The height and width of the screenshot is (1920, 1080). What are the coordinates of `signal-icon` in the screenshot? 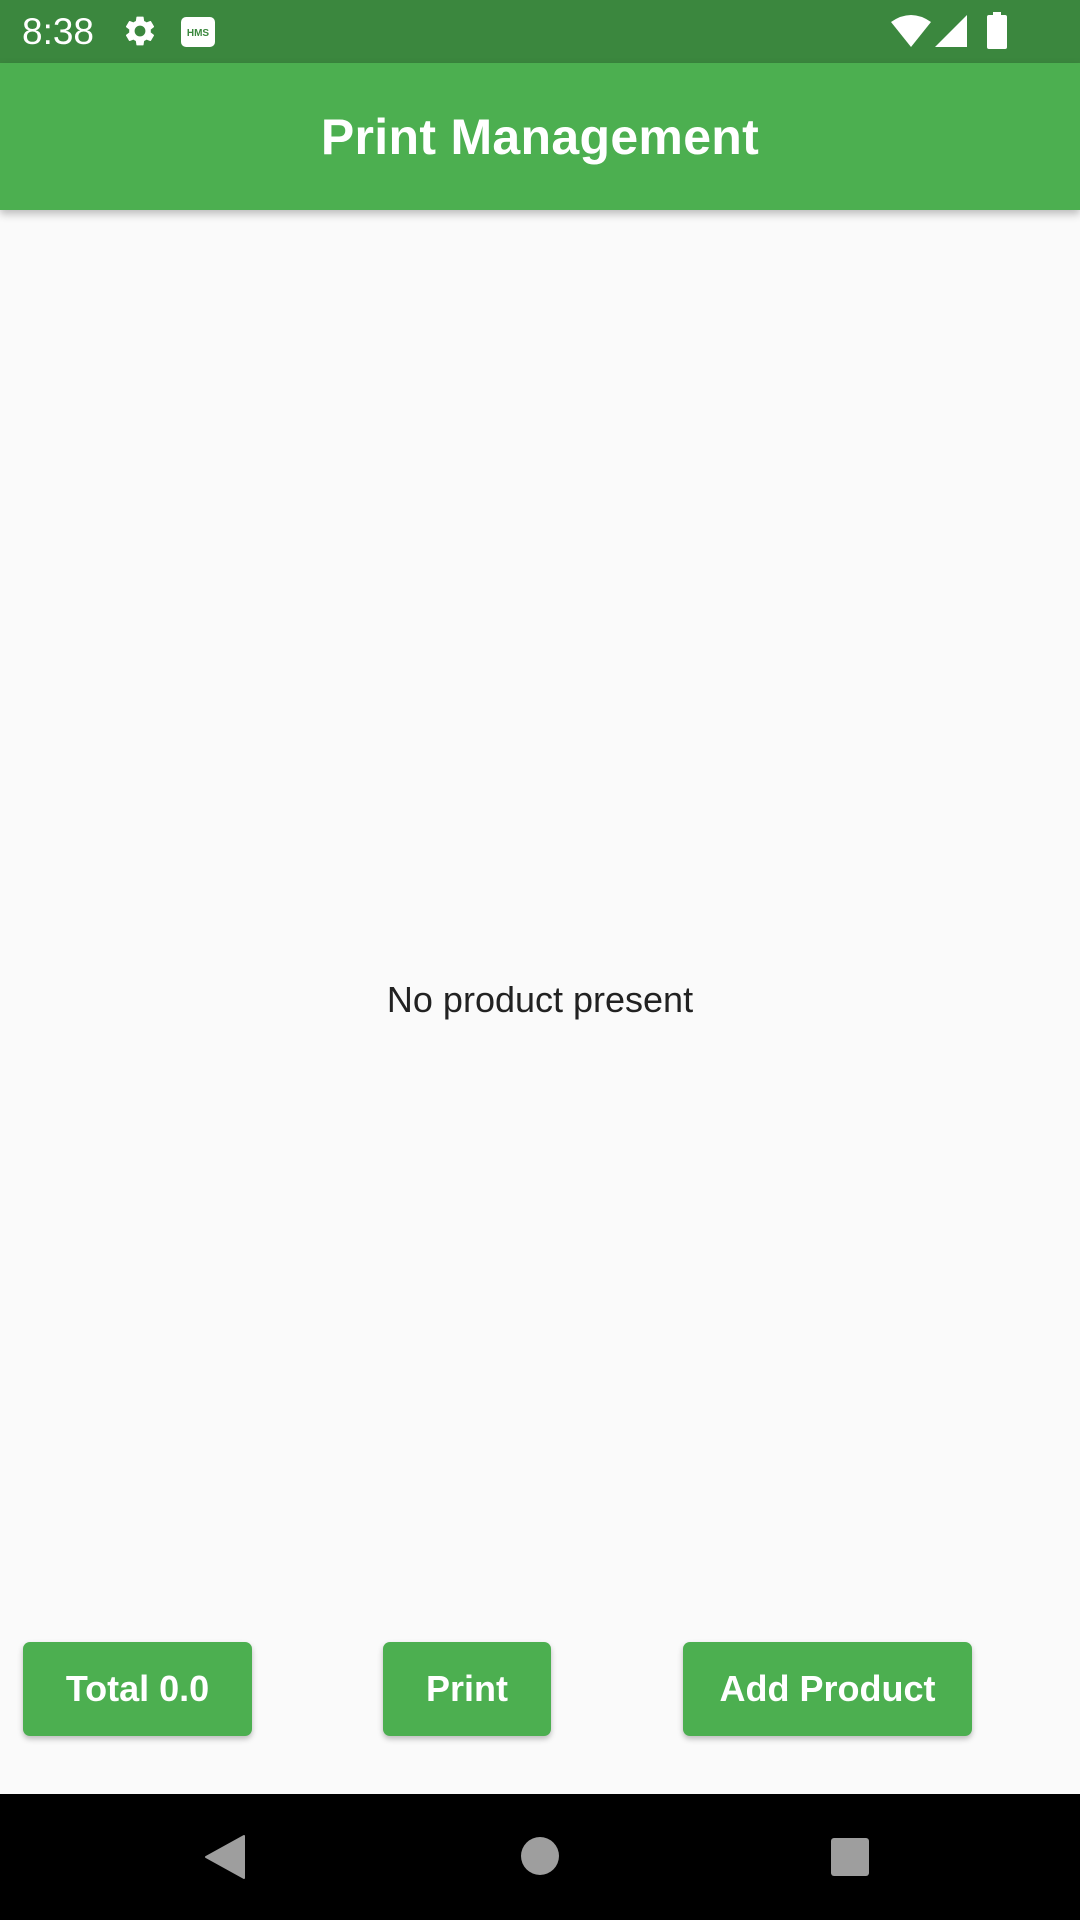 It's located at (951, 31).